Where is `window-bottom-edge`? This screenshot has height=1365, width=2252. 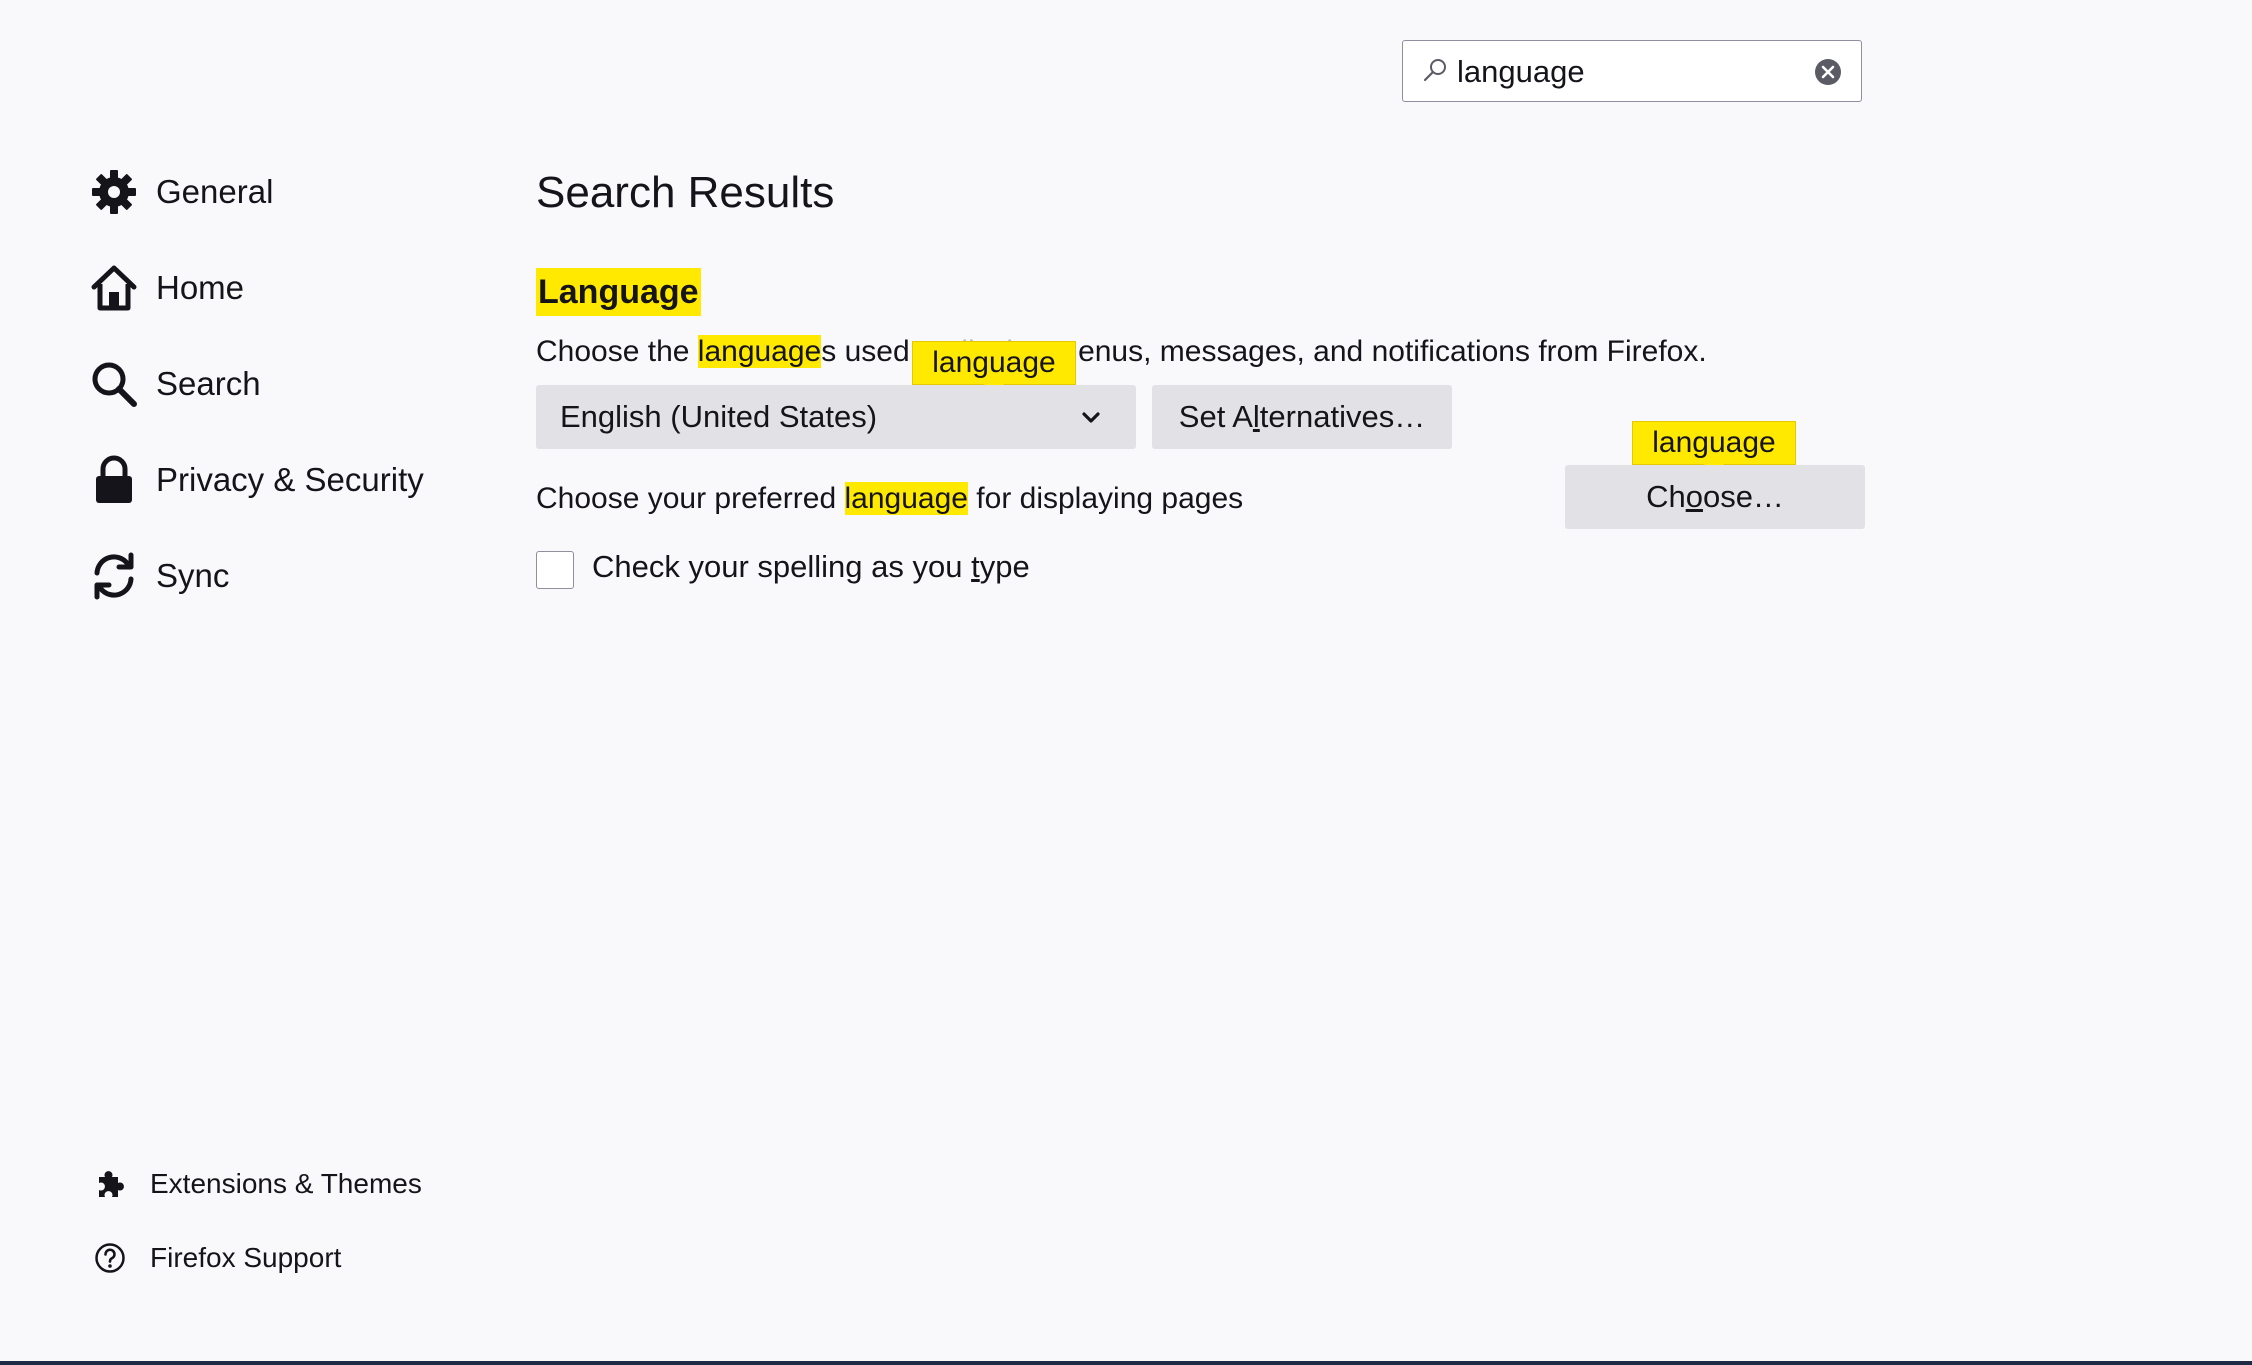 window-bottom-edge is located at coordinates (1126, 1363).